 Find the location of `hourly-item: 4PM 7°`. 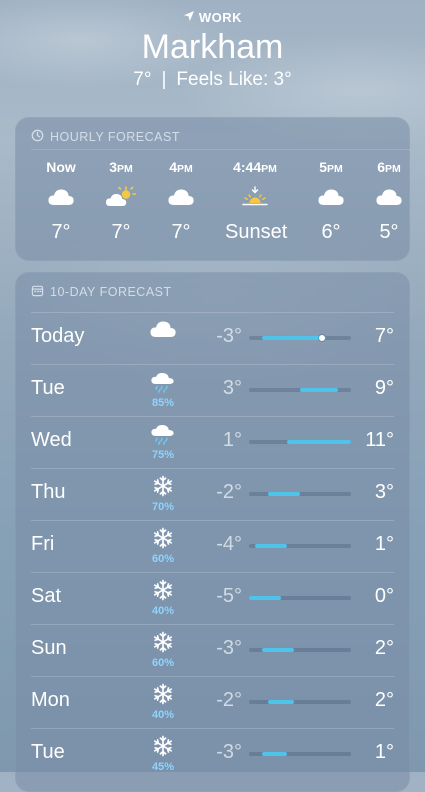

hourly-item: 4PM 7° is located at coordinates (181, 201).